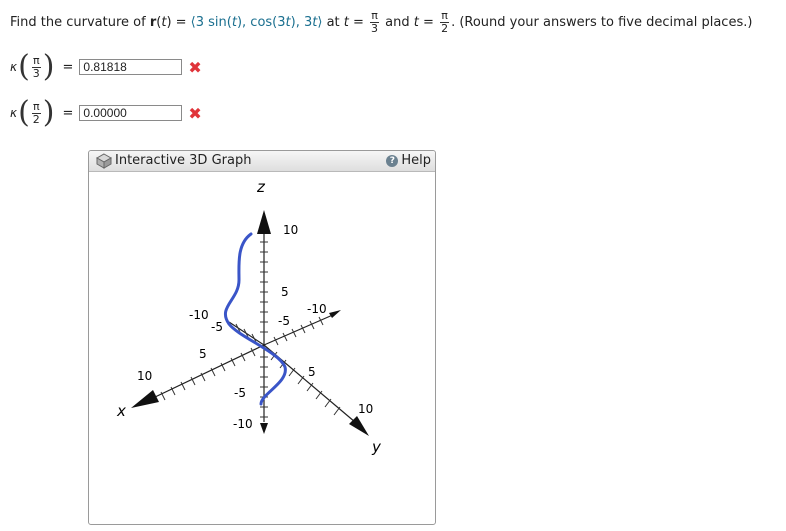  What do you see at coordinates (299, 329) in the screenshot?
I see `y-axis-negative` at bounding box center [299, 329].